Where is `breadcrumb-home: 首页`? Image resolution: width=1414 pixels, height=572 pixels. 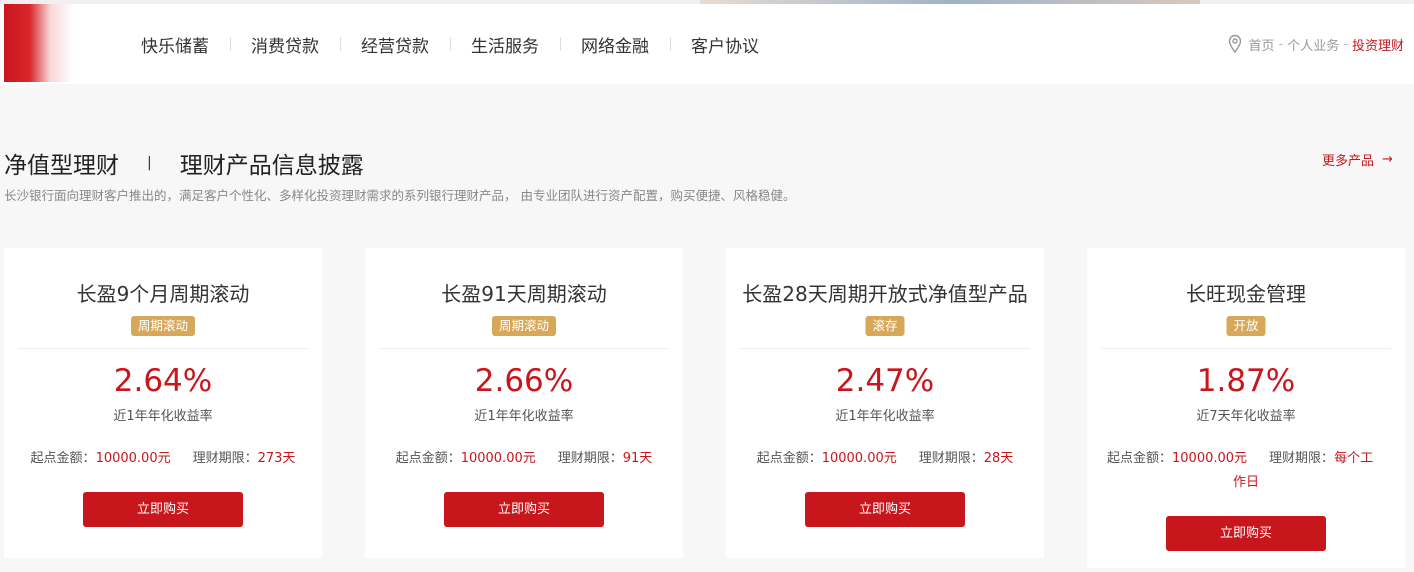 breadcrumb-home: 首页 is located at coordinates (1262, 44).